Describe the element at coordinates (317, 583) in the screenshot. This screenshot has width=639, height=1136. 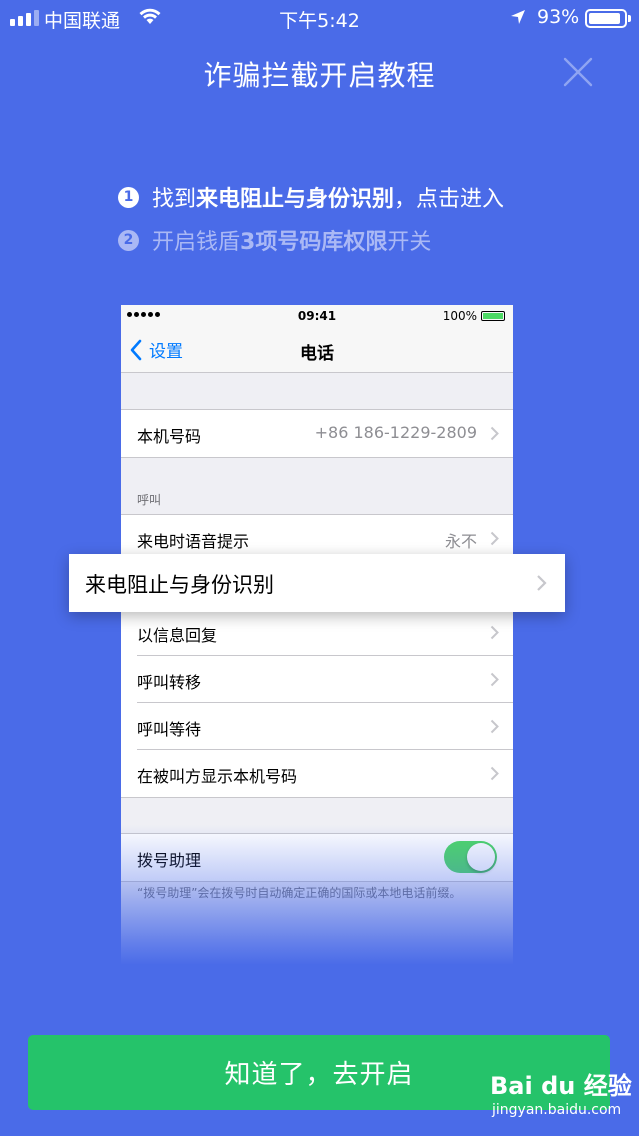
I see `highlight-call-blocking-card: 来电阻止与身份识别` at that location.